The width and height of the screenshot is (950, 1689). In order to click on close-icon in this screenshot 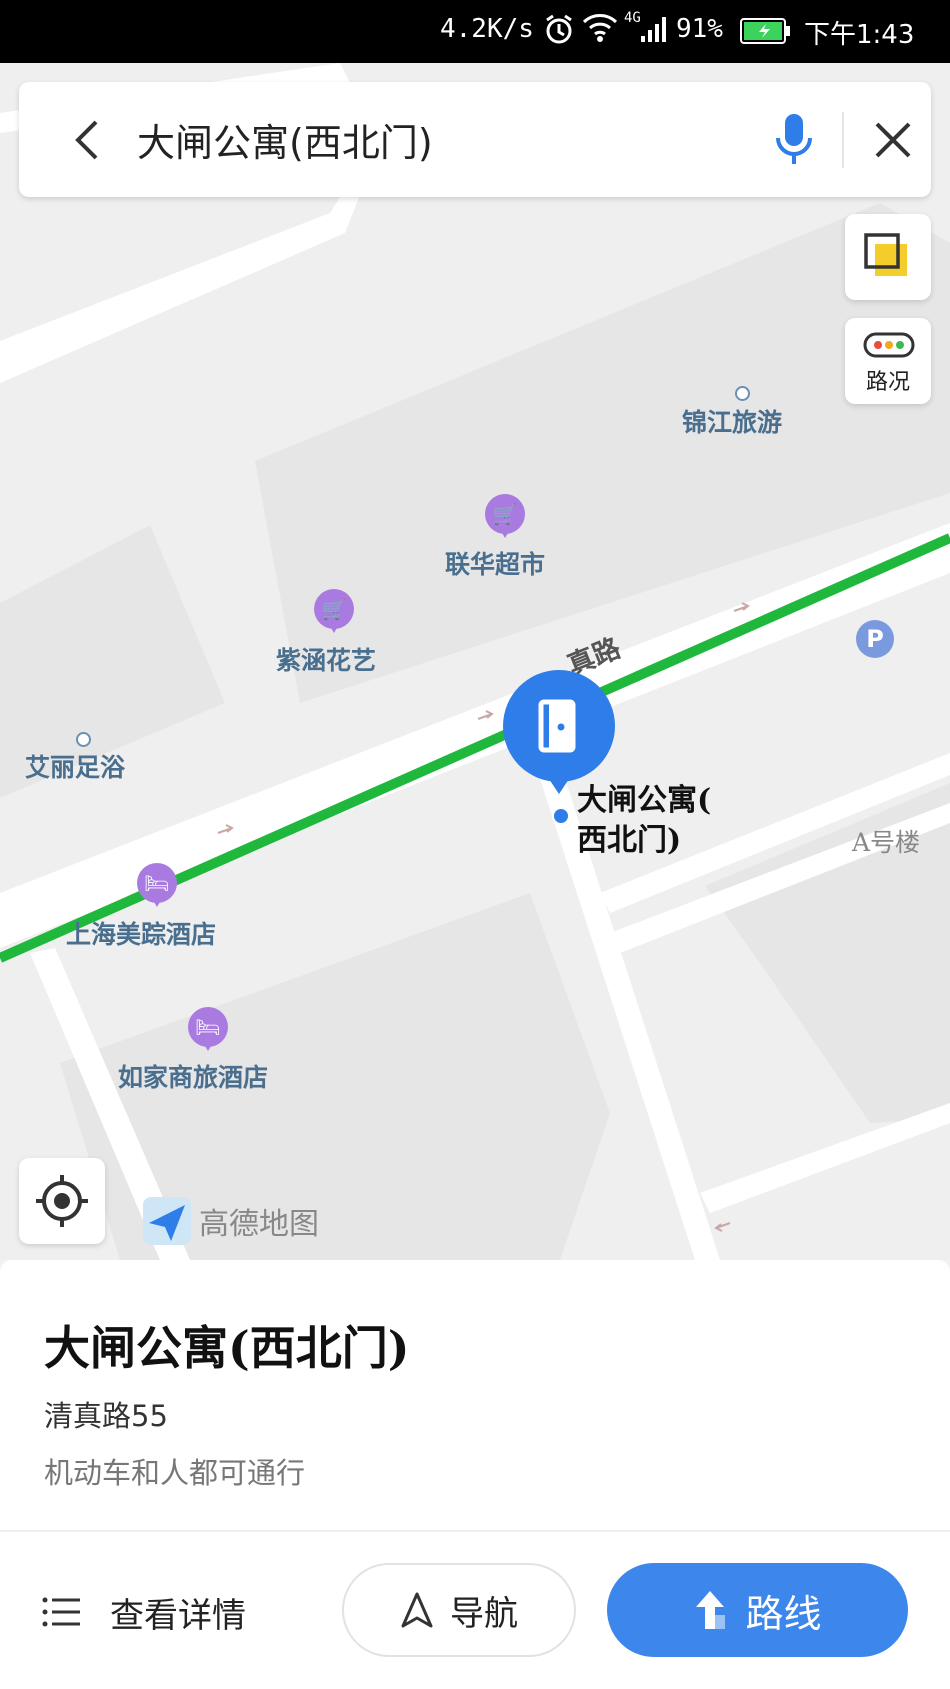, I will do `click(893, 140)`.